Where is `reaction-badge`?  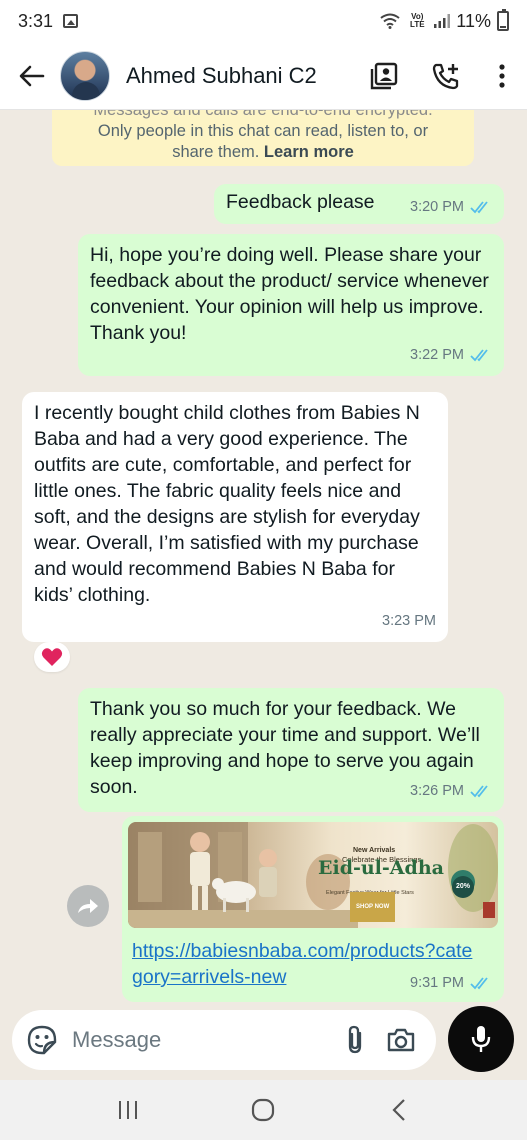 reaction-badge is located at coordinates (52, 657).